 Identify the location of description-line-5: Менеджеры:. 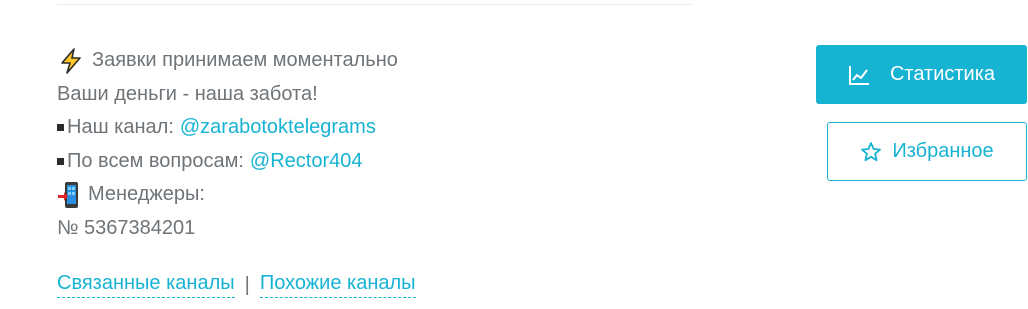
(407, 195).